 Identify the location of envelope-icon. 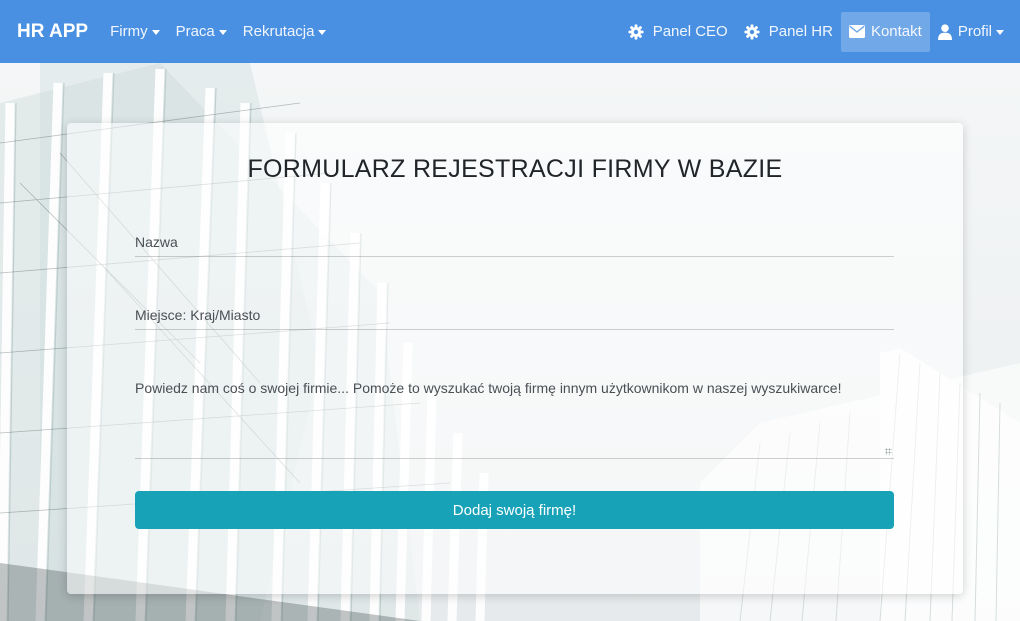
(856, 31).